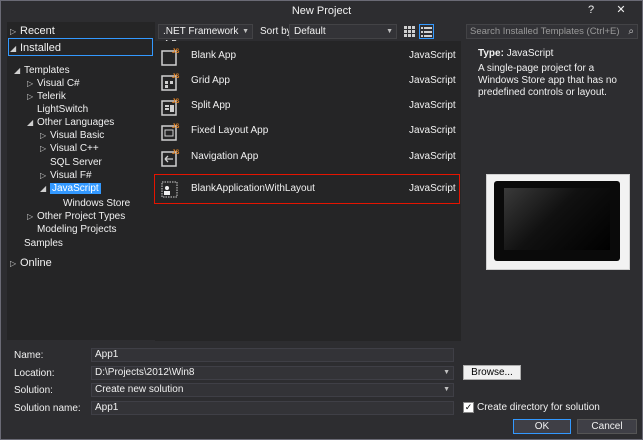 Image resolution: width=644 pixels, height=446 pixels. Describe the element at coordinates (66, 175) in the screenshot. I see `tree-item-visual-fsharp: ▷ Visual F#` at that location.